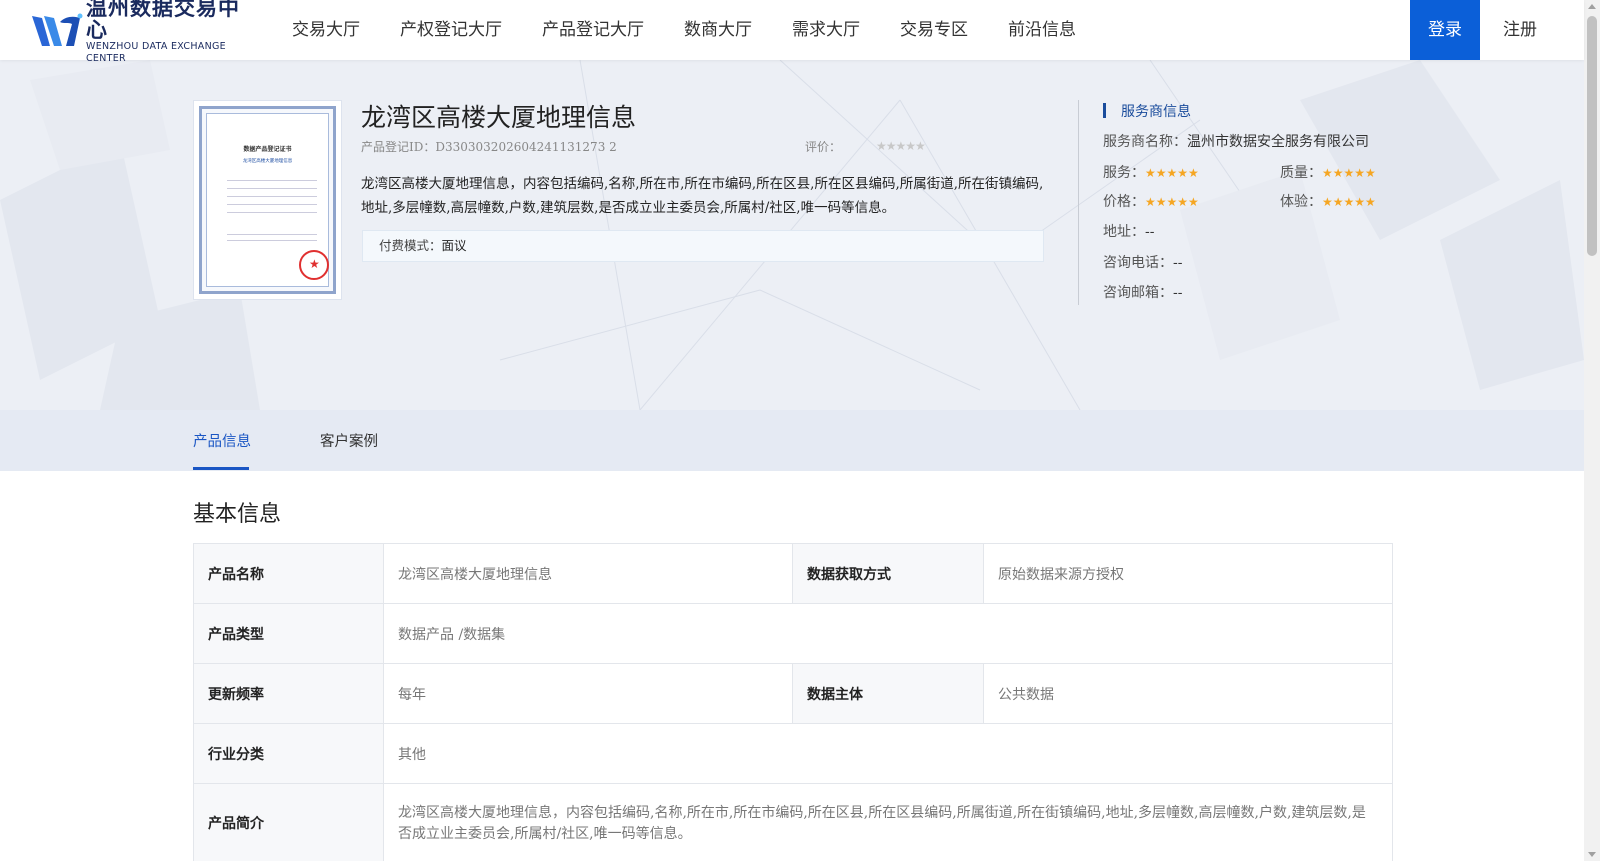 The width and height of the screenshot is (1600, 861). Describe the element at coordinates (1236, 142) in the screenshot. I see `provider-name: 服务商名称：温州市数据安全服务有限公司` at that location.